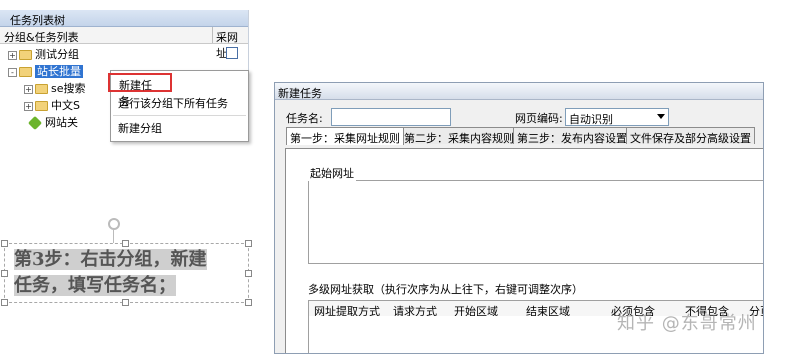 The height and width of the screenshot is (354, 808). What do you see at coordinates (12, 72) in the screenshot?
I see `collapse-icon: -` at bounding box center [12, 72].